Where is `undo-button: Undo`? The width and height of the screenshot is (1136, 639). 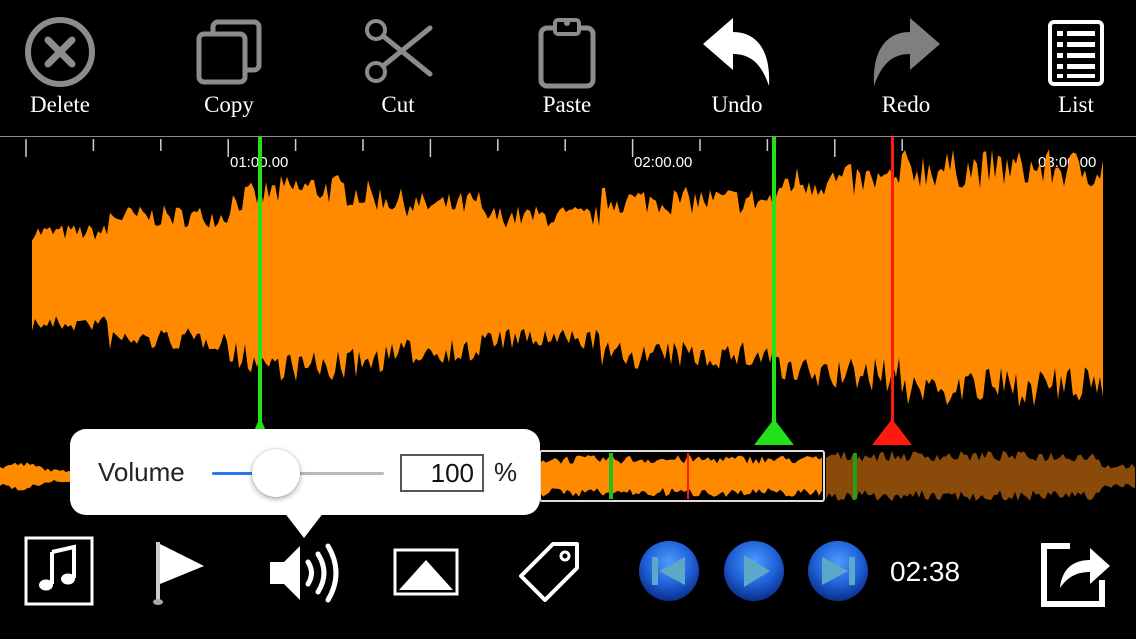 undo-button: Undo is located at coordinates (737, 70).